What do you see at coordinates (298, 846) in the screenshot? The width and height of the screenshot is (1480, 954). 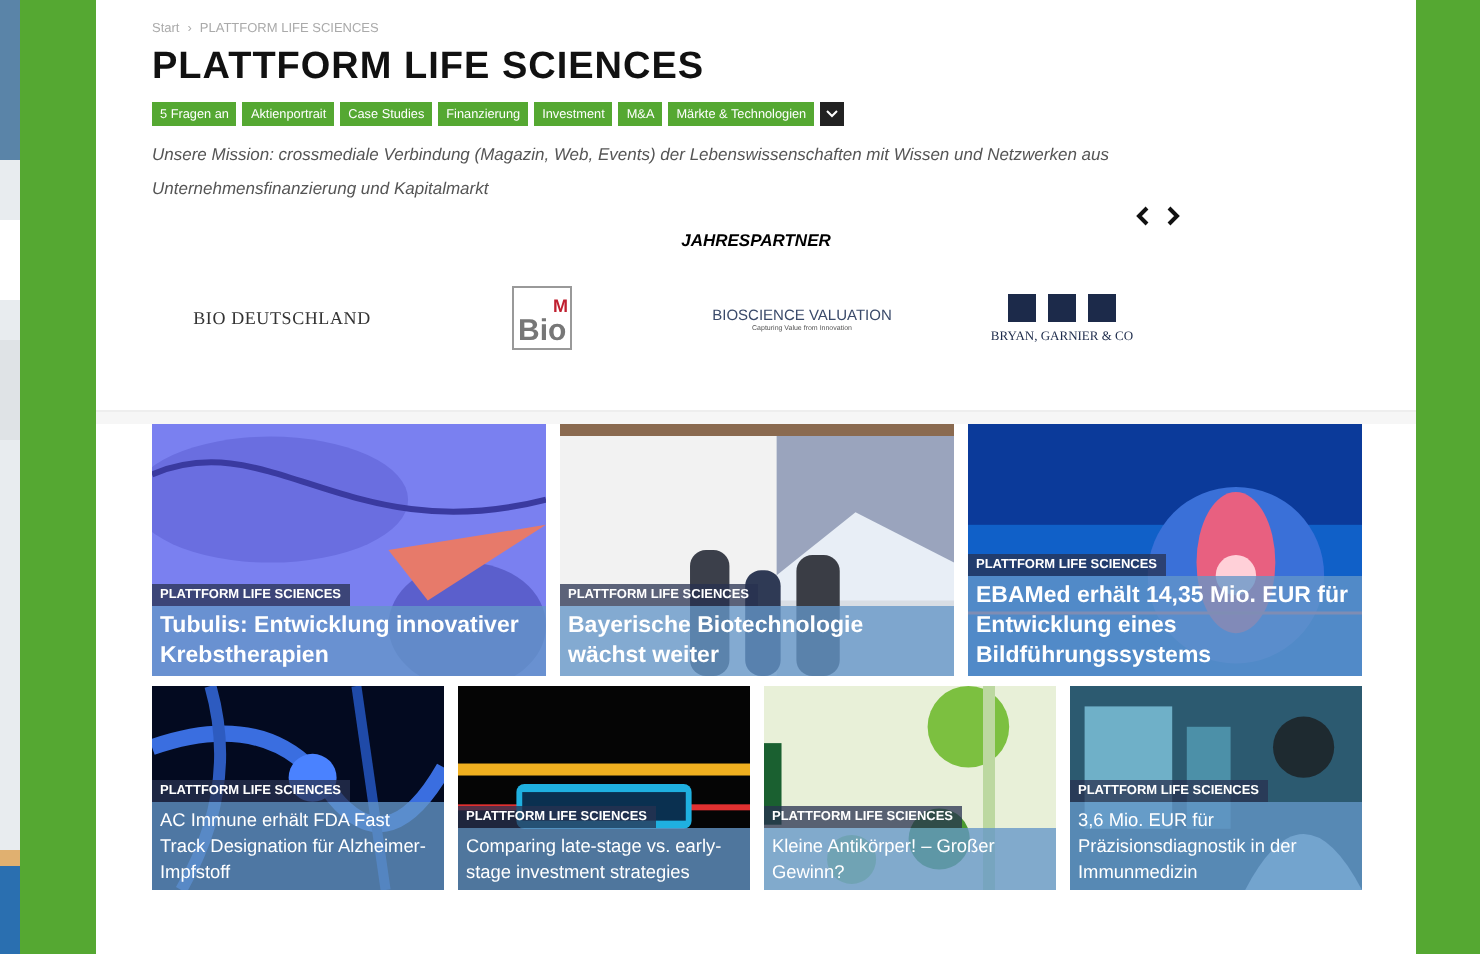 I see `article-headline: AC Immune erhält FDA Fast Track Designation für Alzheimer-Impfstoff` at bounding box center [298, 846].